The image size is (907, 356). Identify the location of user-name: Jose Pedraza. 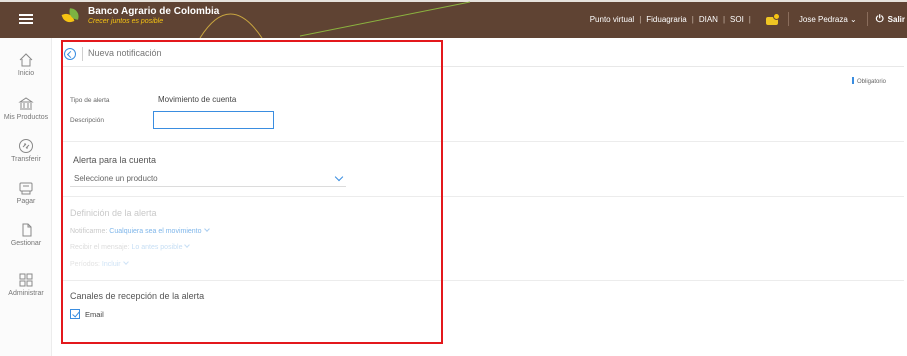
(823, 19).